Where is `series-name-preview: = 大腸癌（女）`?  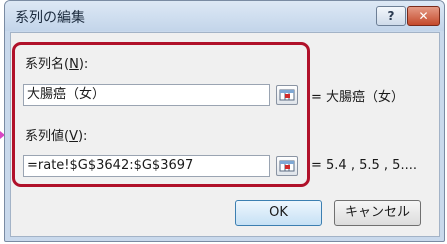
series-name-preview: = 大腸癌（女） is located at coordinates (358, 97).